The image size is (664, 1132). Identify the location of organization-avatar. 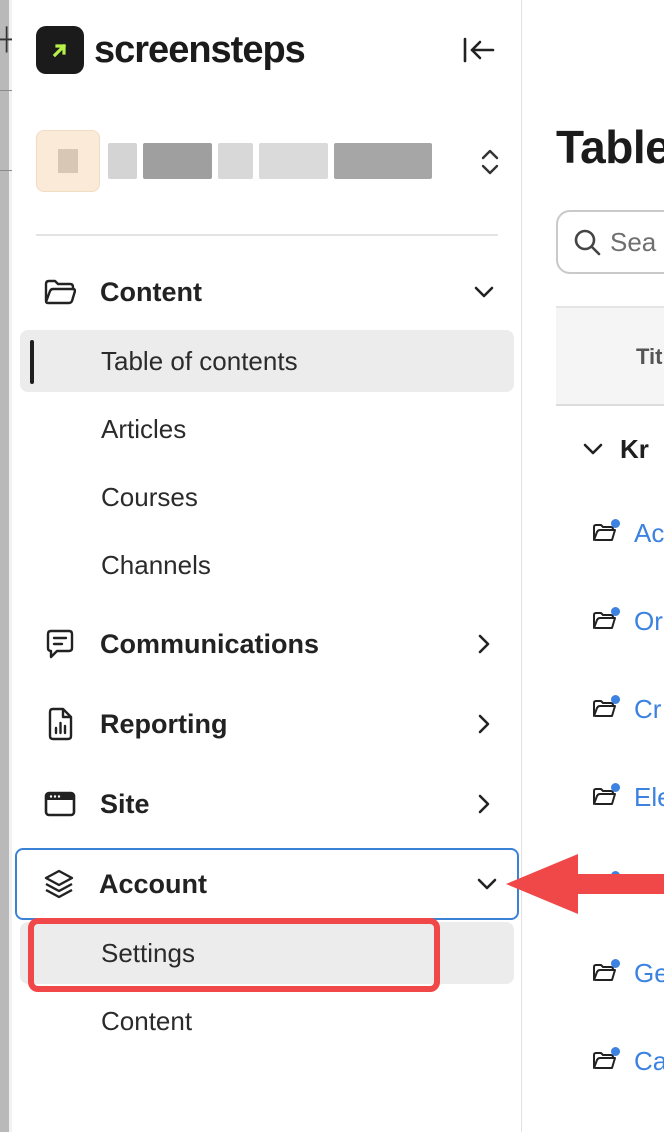
(68, 161).